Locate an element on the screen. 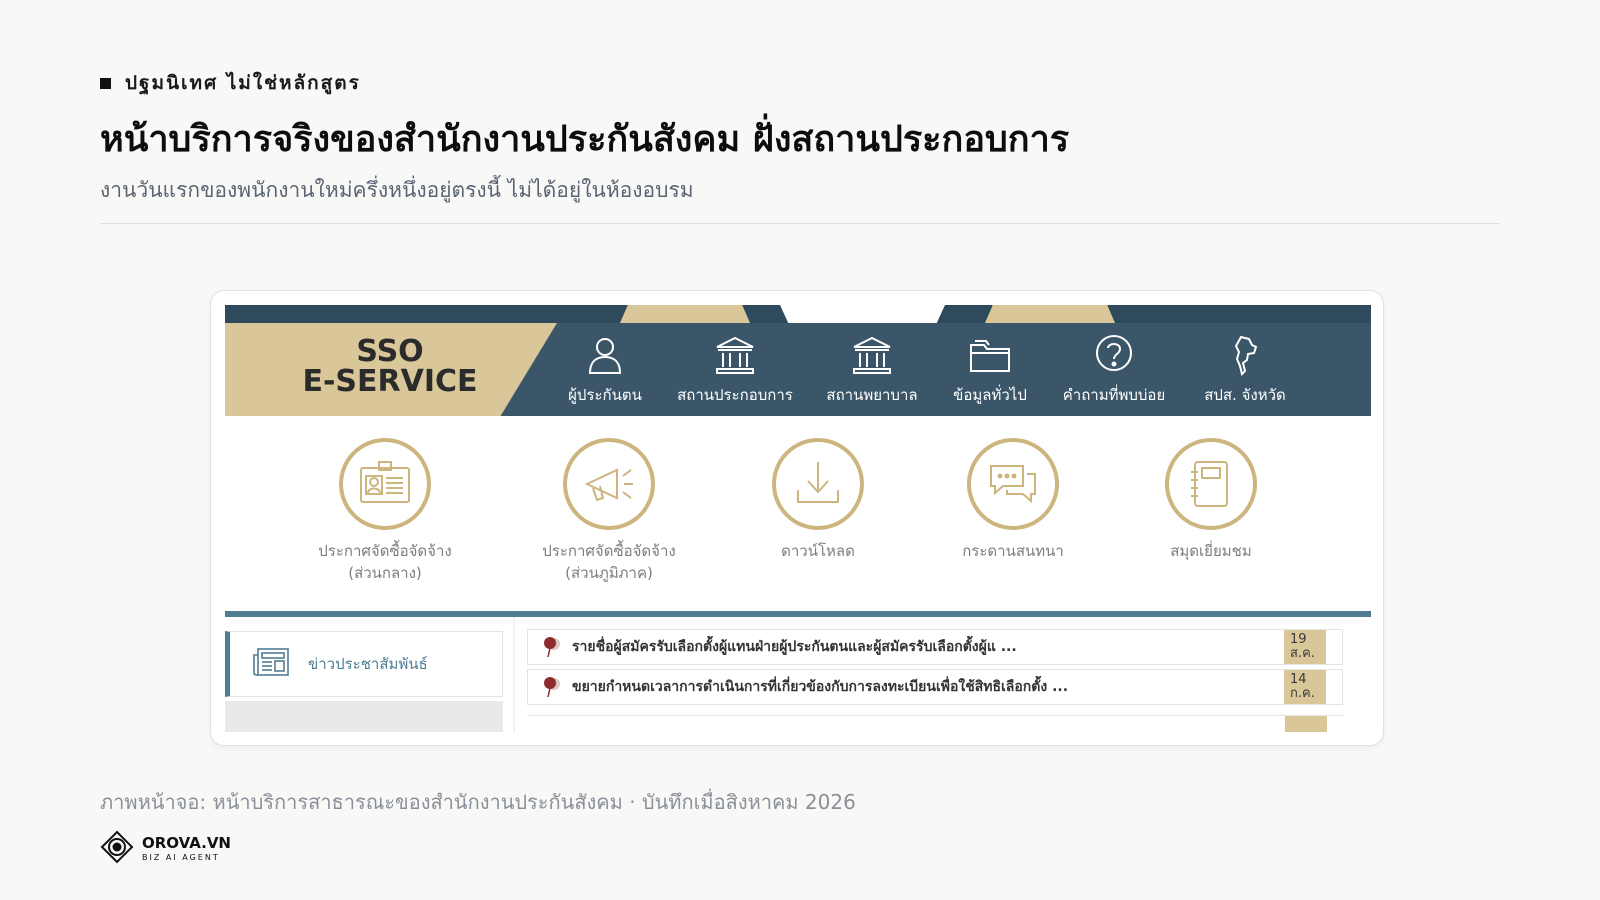 The height and width of the screenshot is (900, 1600). nav-insured: ผู้ประกันตน is located at coordinates (605, 370).